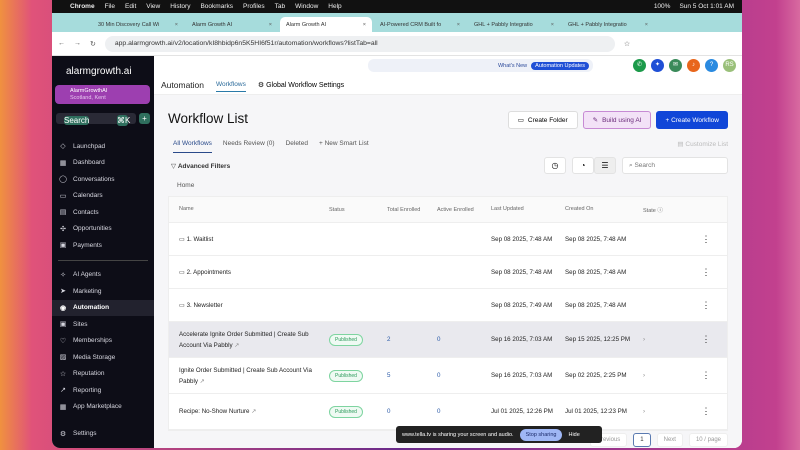 This screenshot has width=800, height=450. Describe the element at coordinates (249, 239) in the screenshot. I see `workflow-name: ▭ 1. Waitlist` at that location.